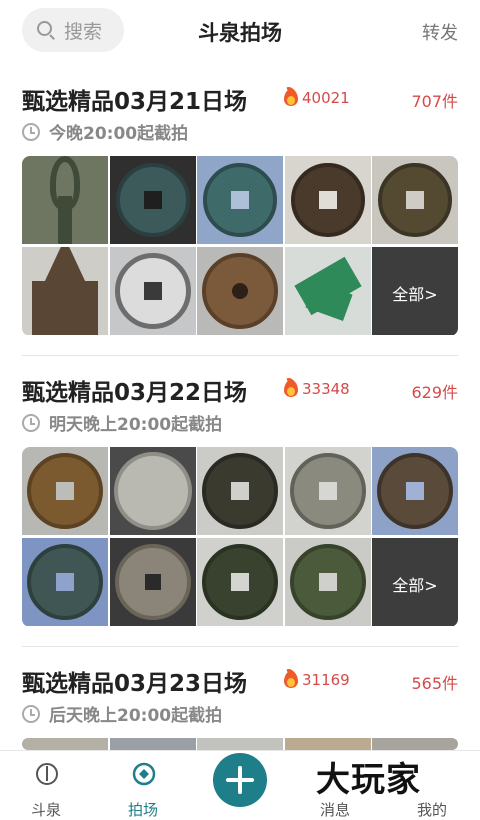 This screenshot has height=820, width=480. Describe the element at coordinates (135, 393) in the screenshot. I see `session-title: 甄选精品03月22日场` at that location.